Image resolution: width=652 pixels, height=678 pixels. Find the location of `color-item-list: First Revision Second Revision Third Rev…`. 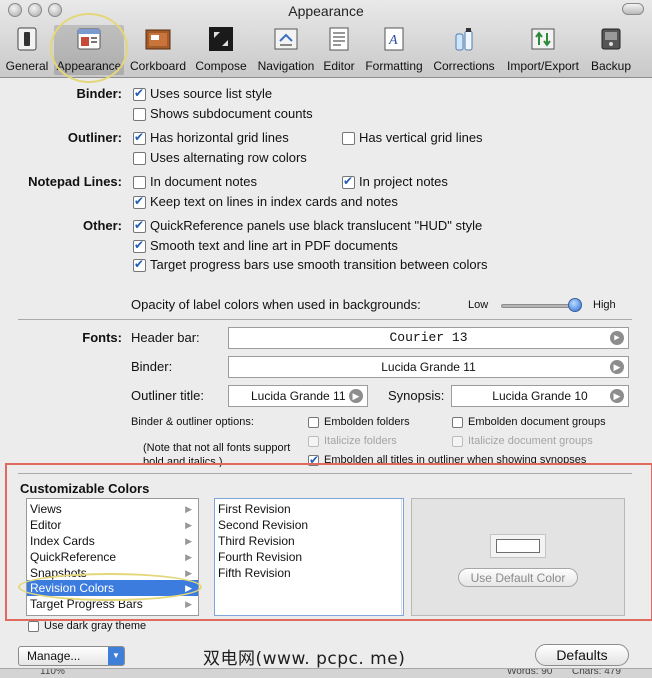

color-item-list: First Revision Second Revision Third Rev… is located at coordinates (309, 557).